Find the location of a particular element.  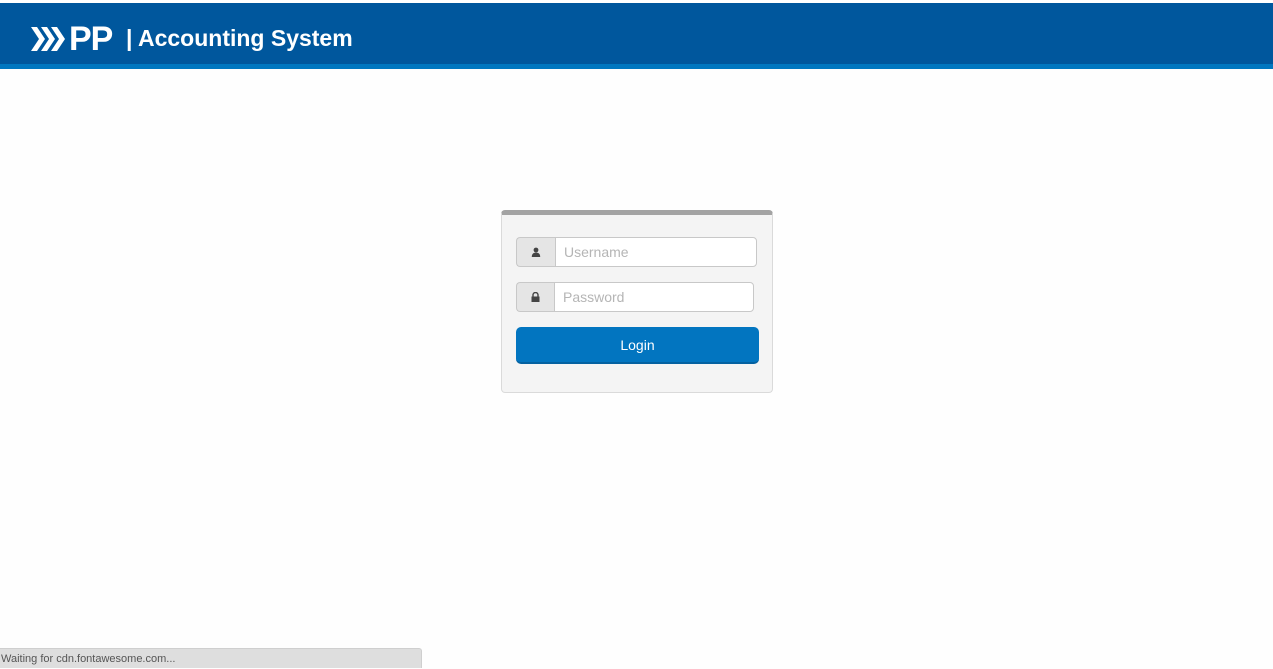

chevrons-logo-icon is located at coordinates (48, 39).